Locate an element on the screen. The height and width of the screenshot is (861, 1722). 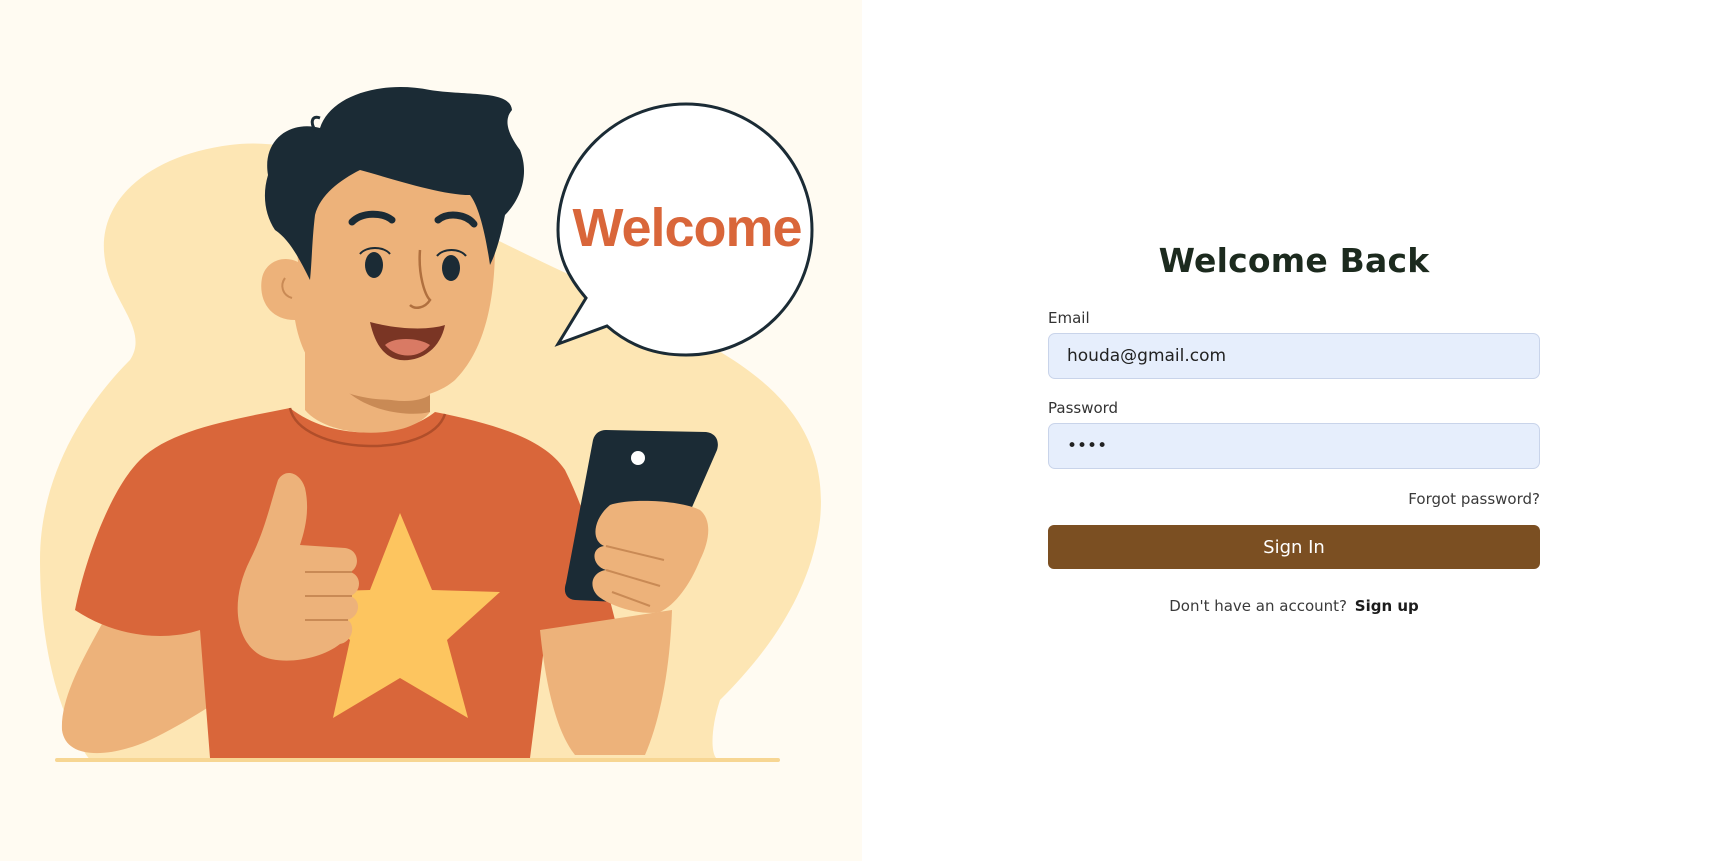
password-input is located at coordinates (1294, 446).